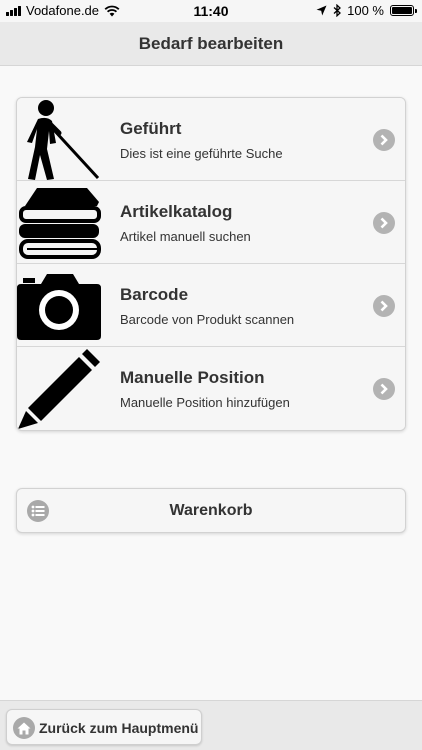  What do you see at coordinates (59, 222) in the screenshot?
I see `books-icon` at bounding box center [59, 222].